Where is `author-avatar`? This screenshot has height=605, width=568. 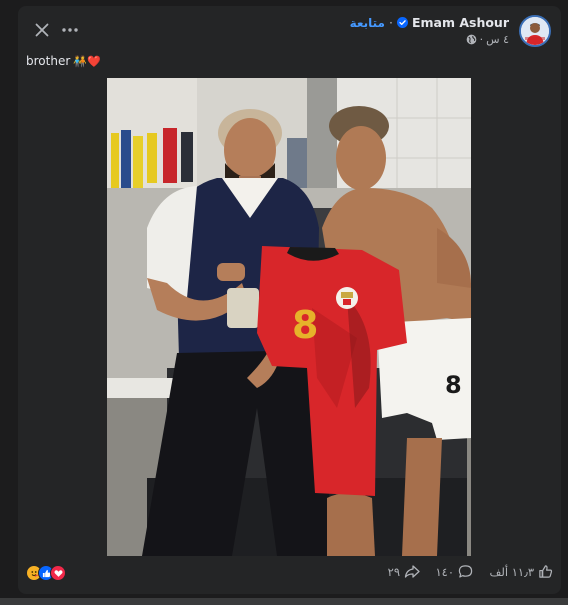 author-avatar is located at coordinates (535, 31).